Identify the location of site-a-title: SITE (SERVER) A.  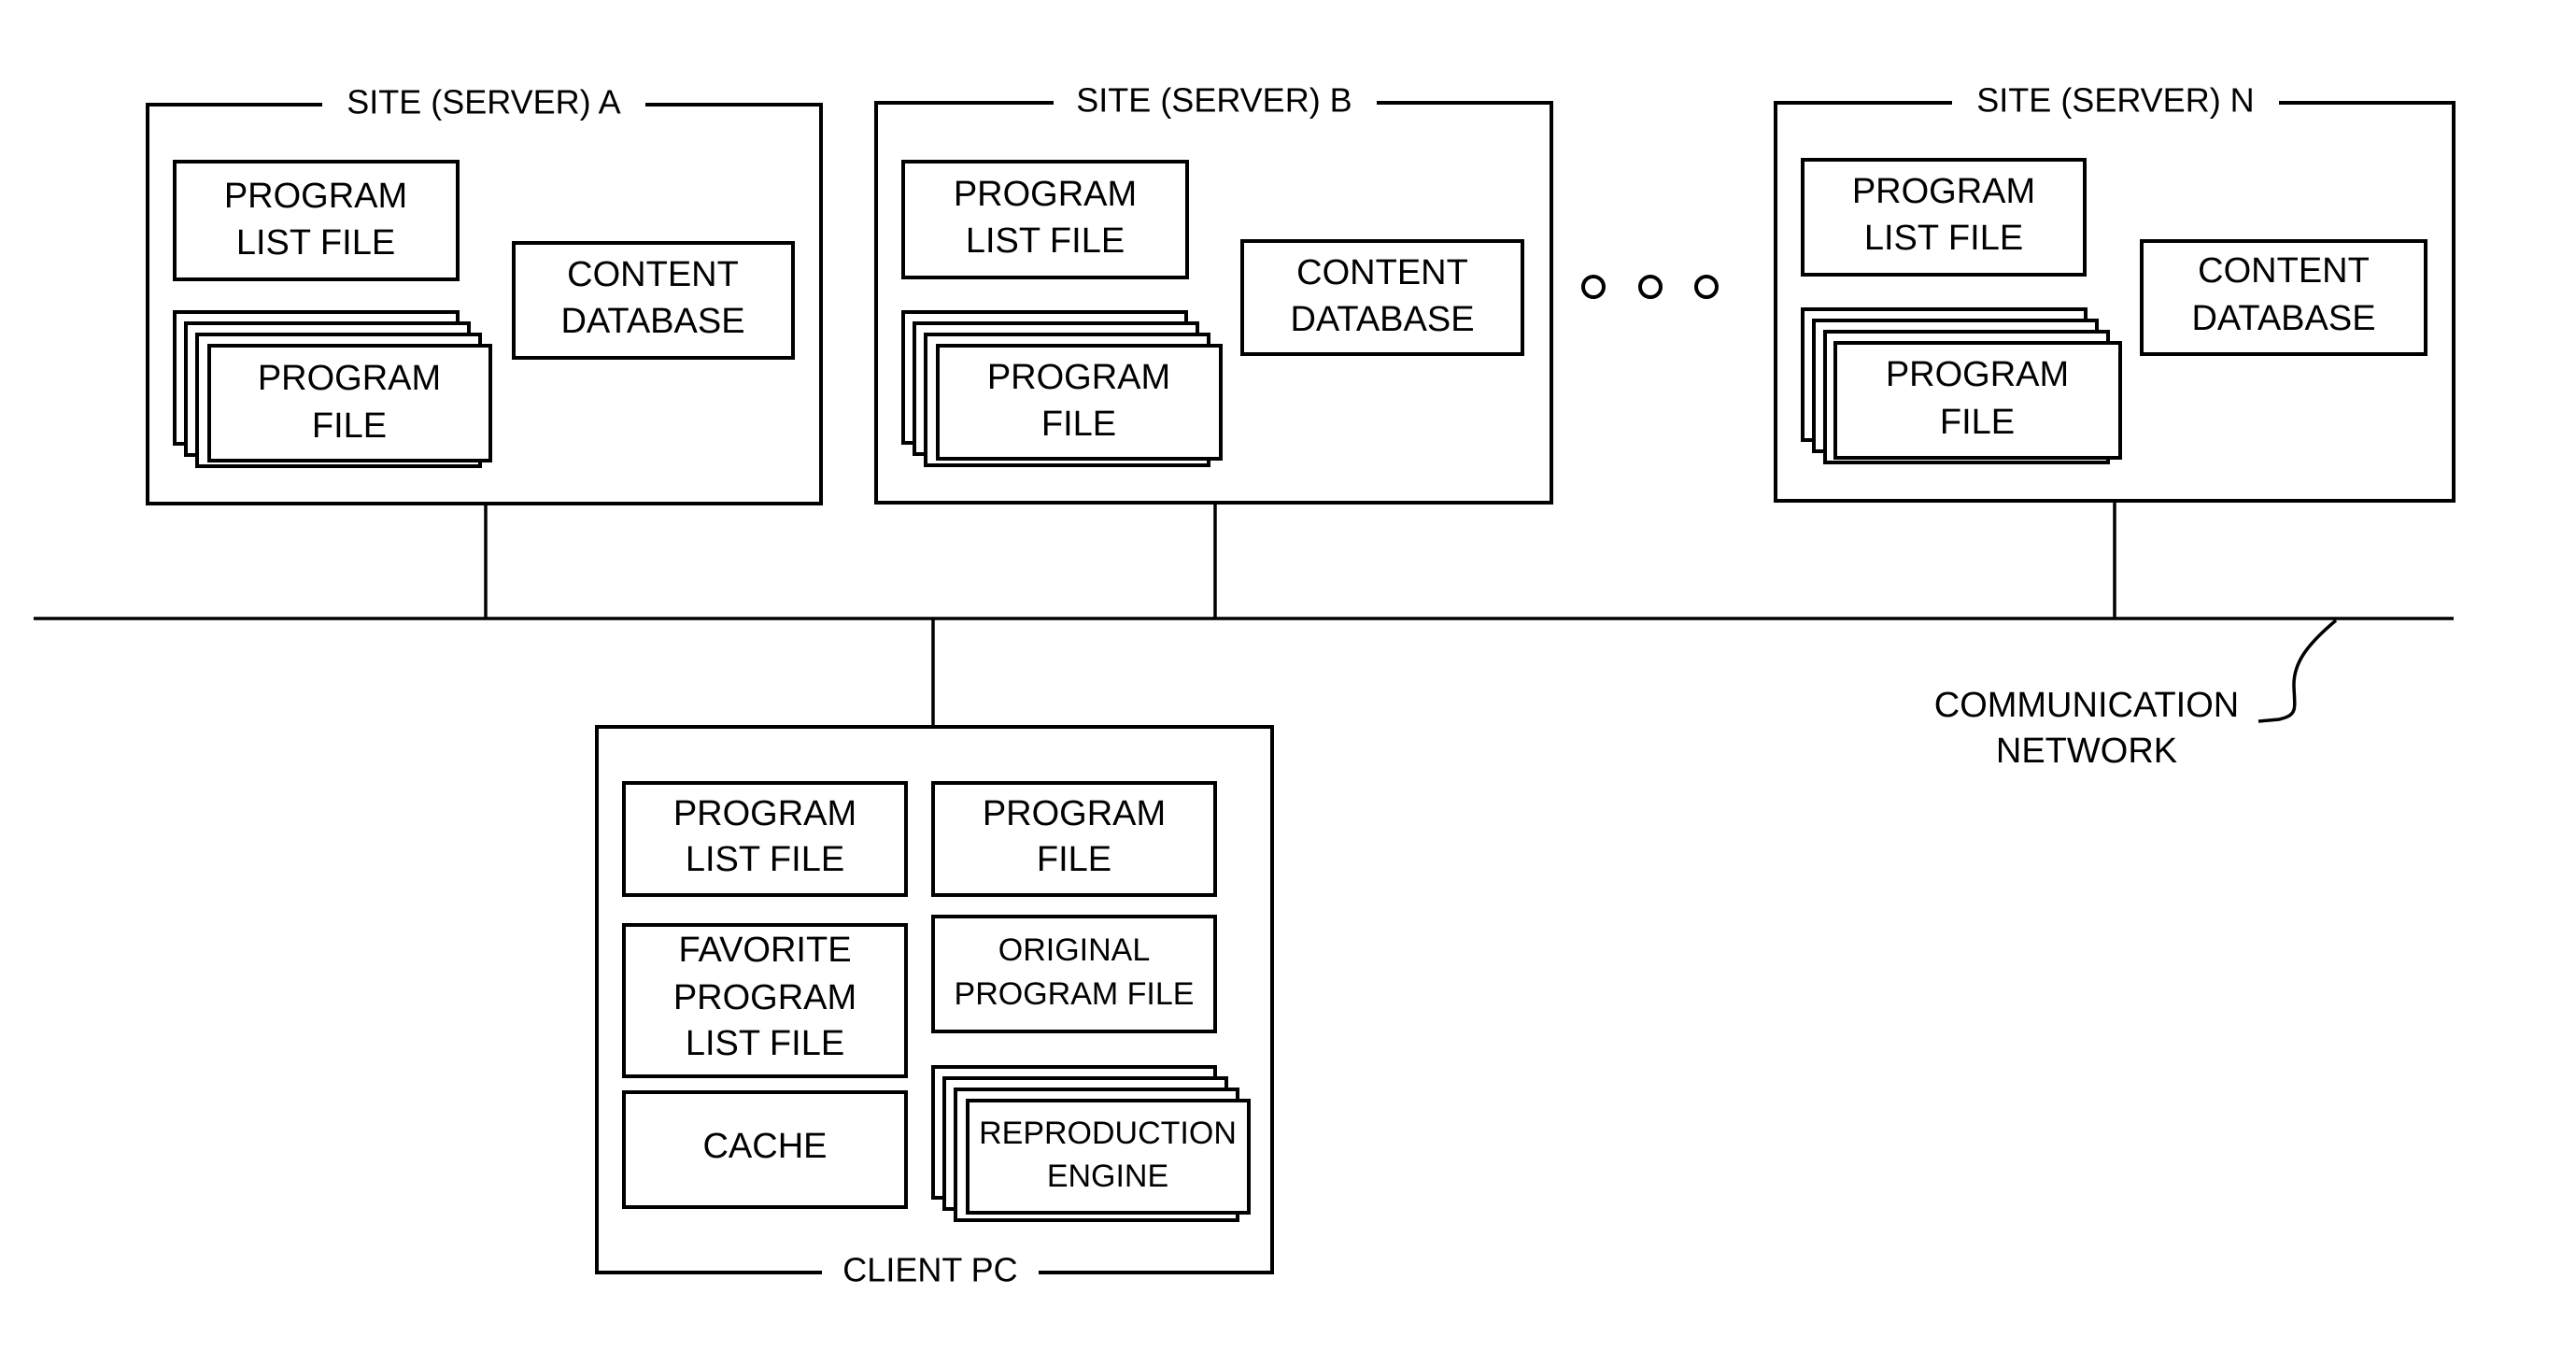
(483, 102).